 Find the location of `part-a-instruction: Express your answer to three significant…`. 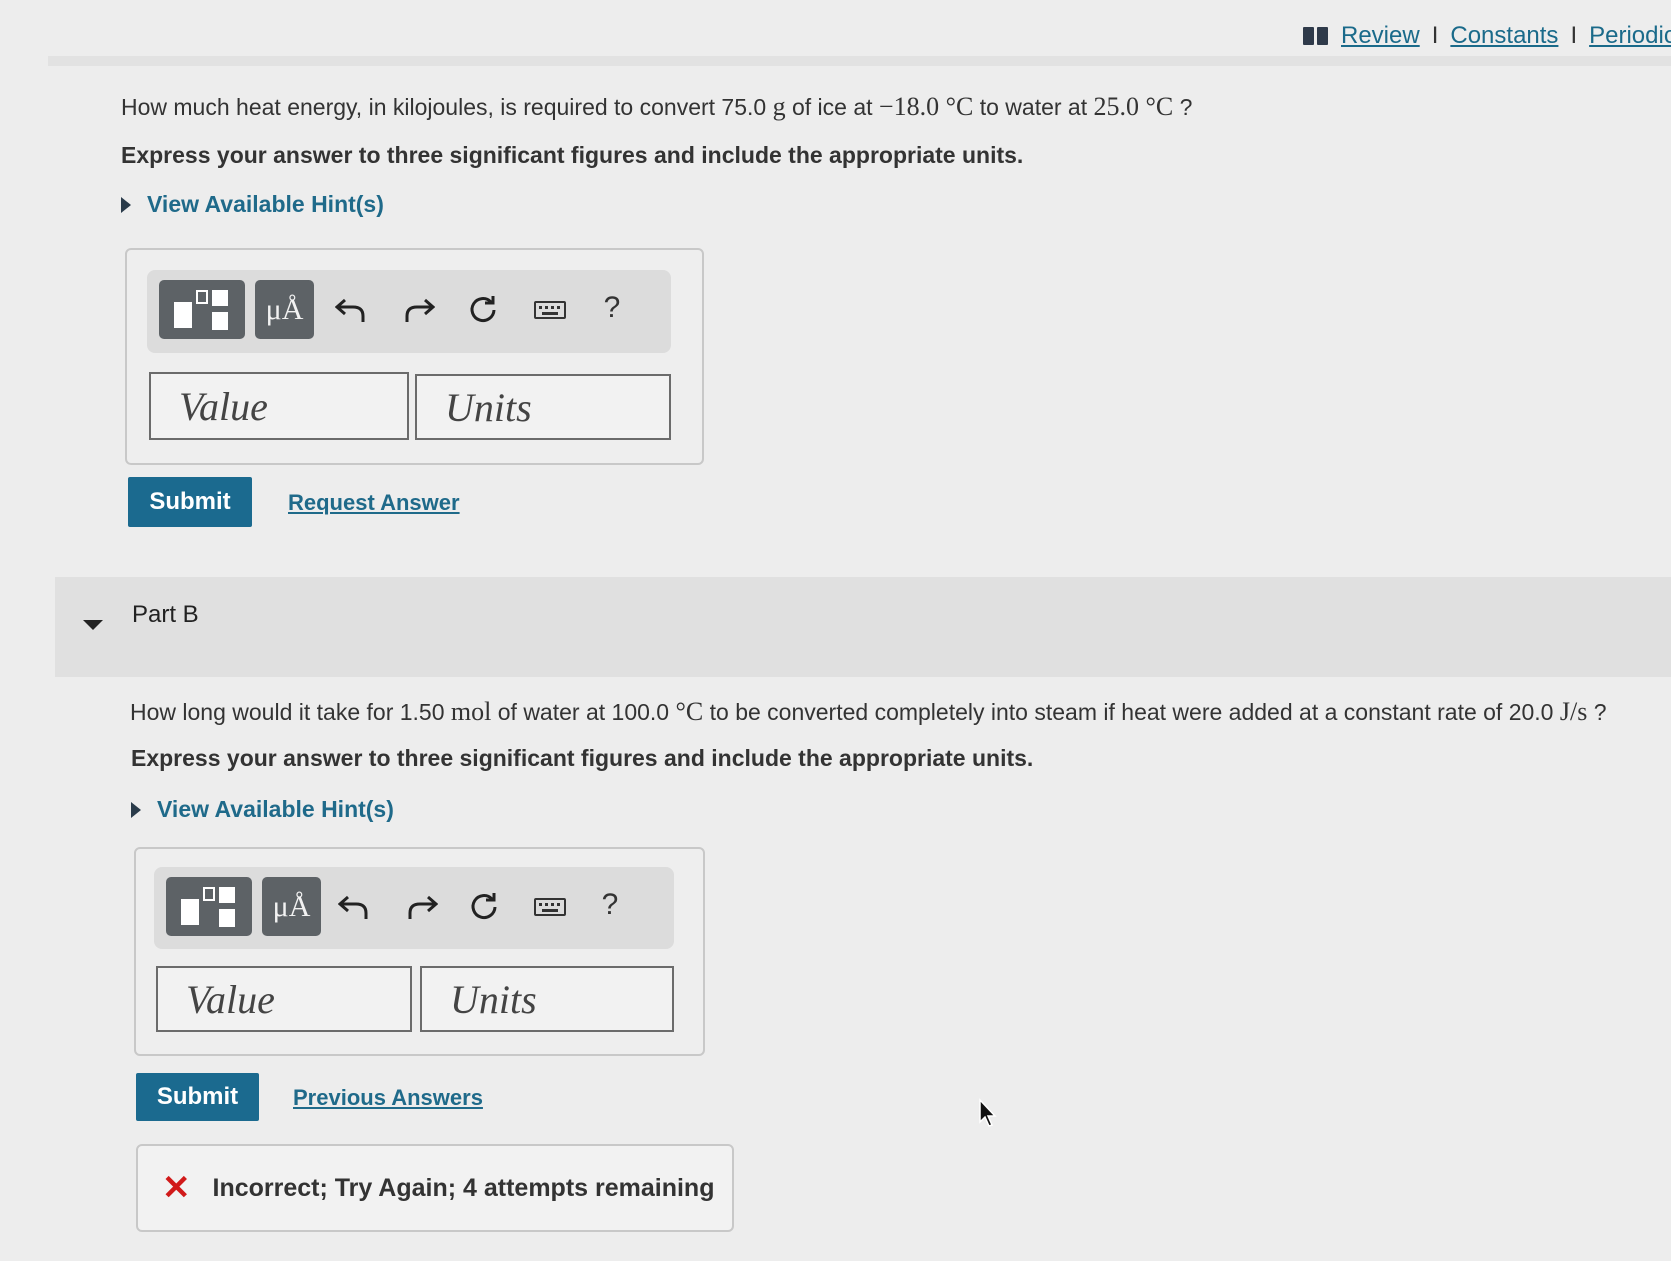

part-a-instruction: Express your answer to three significant… is located at coordinates (572, 155).